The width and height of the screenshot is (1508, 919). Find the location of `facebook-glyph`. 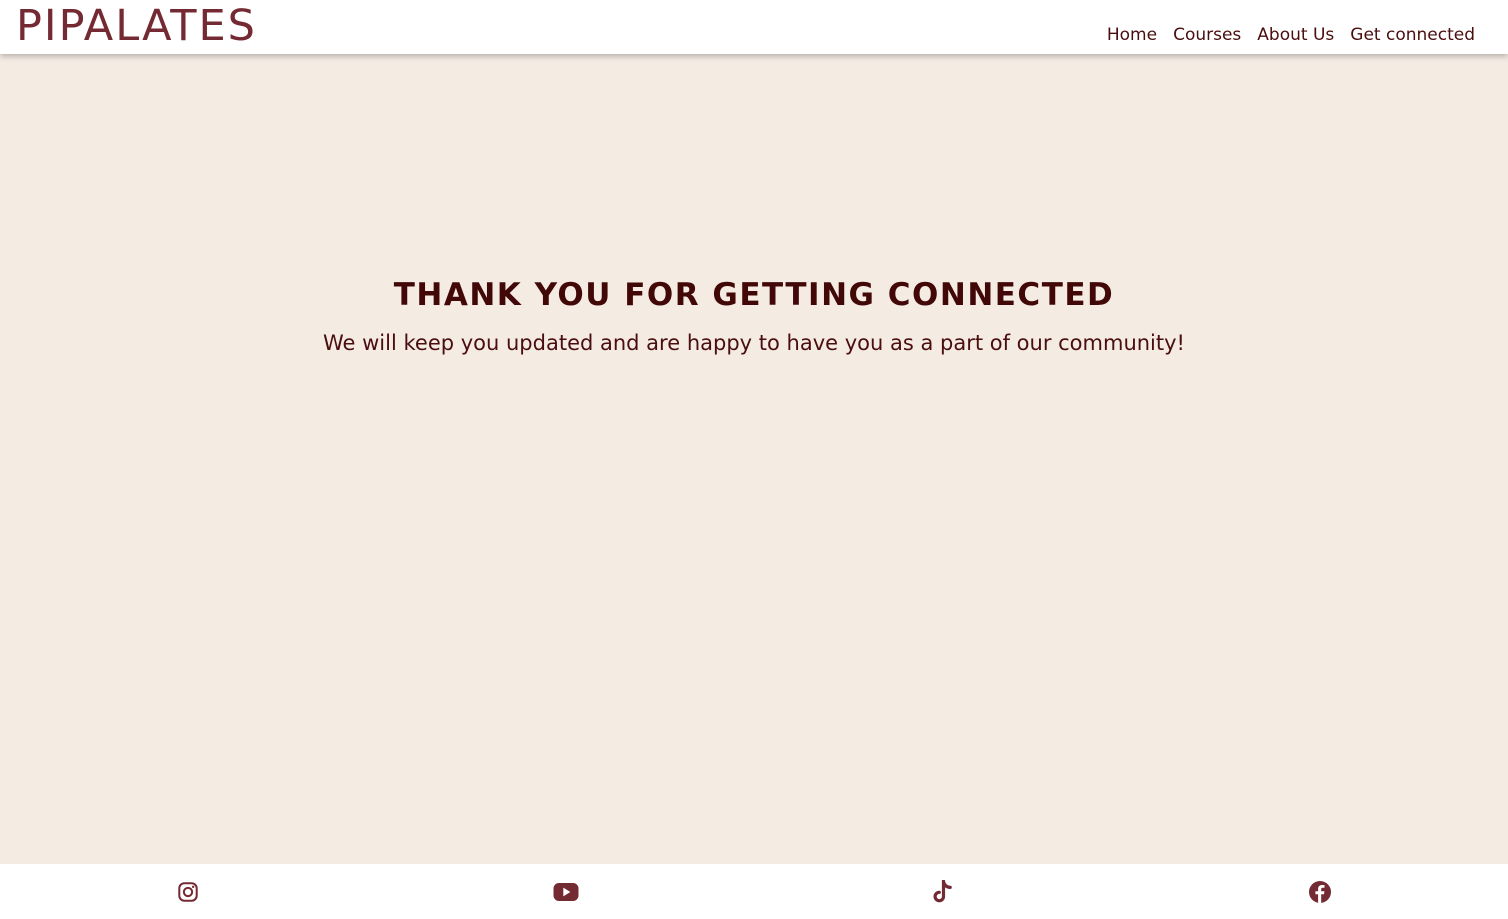

facebook-glyph is located at coordinates (1320, 892).